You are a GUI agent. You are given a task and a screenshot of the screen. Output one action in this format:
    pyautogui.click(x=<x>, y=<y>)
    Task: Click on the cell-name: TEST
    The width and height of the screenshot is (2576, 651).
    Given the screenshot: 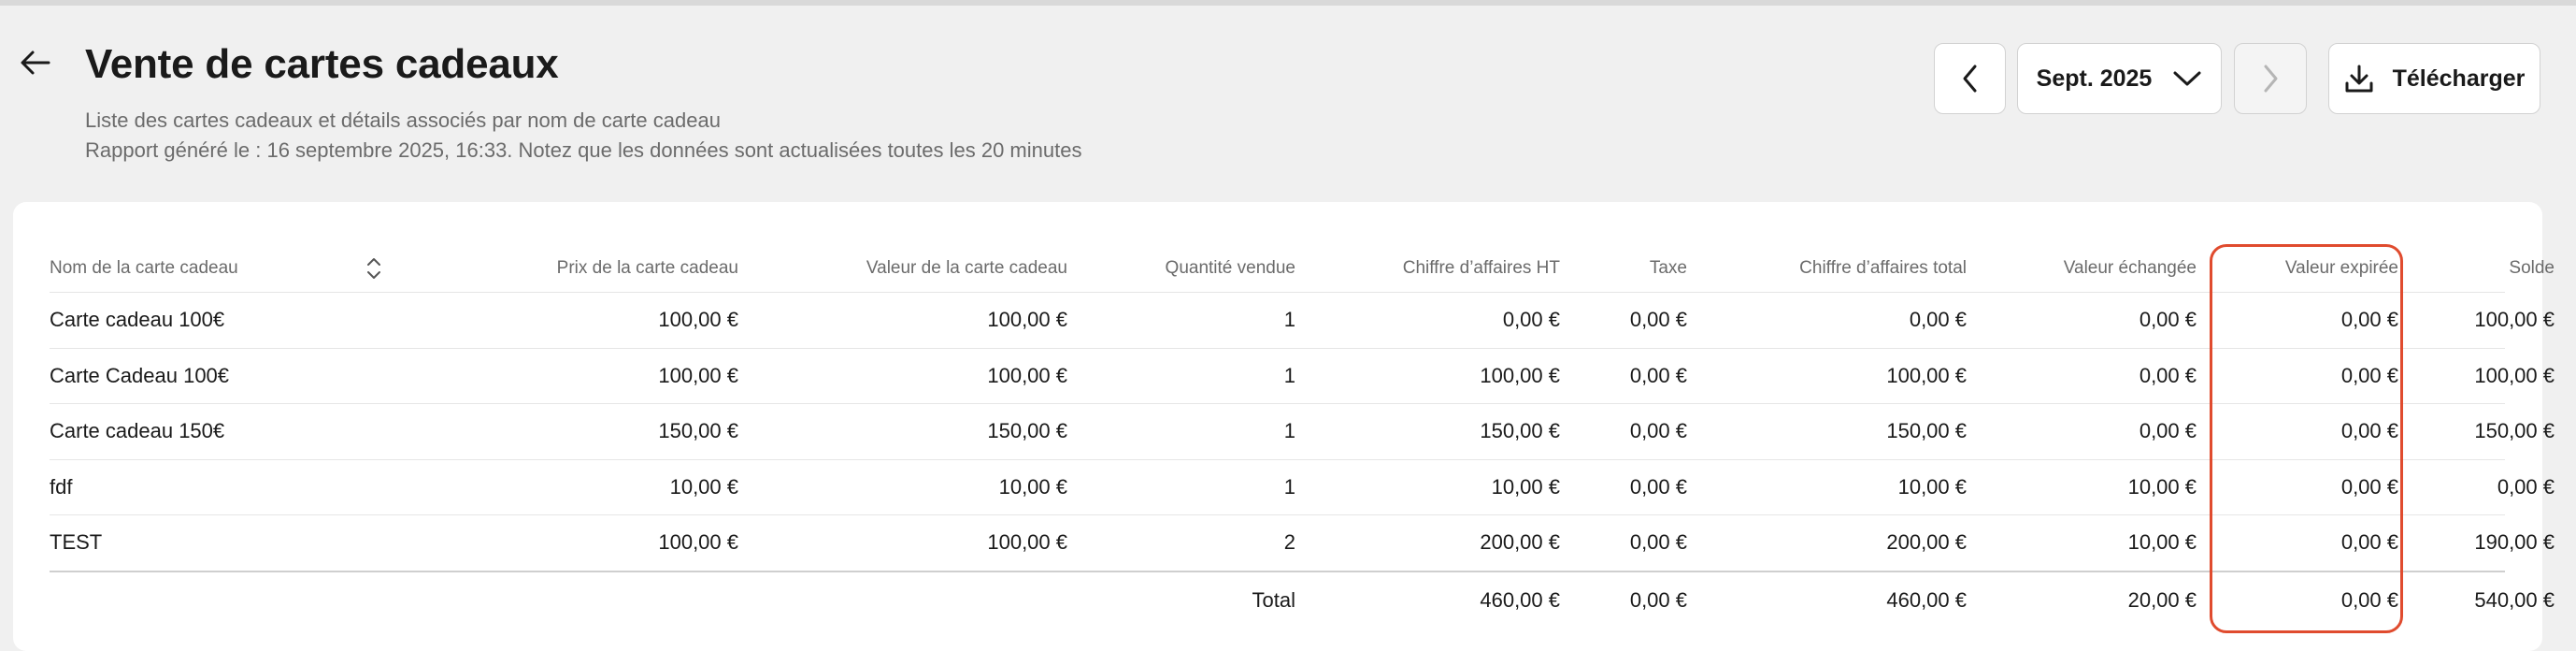 What is the action you would take?
    pyautogui.click(x=76, y=542)
    